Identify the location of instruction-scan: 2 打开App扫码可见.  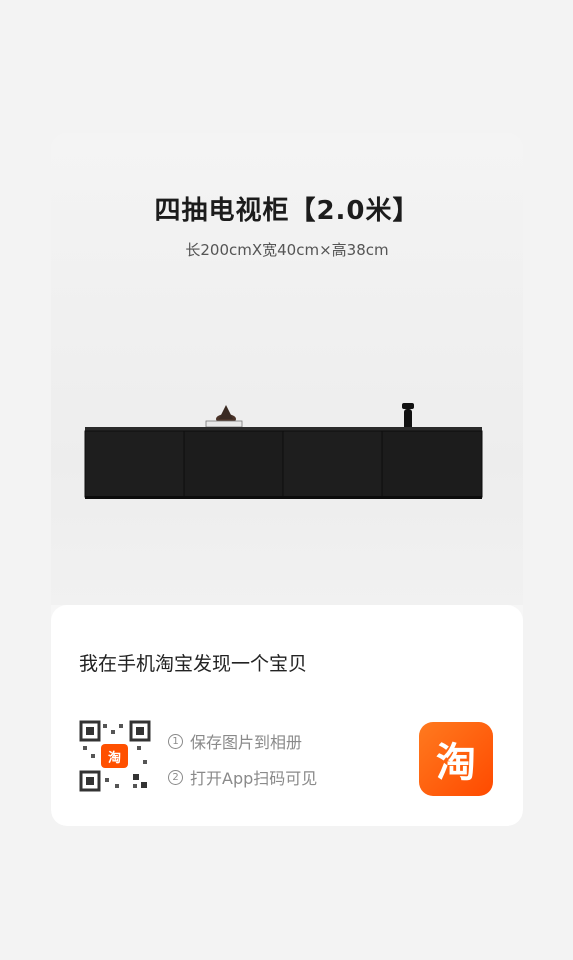
(242, 777).